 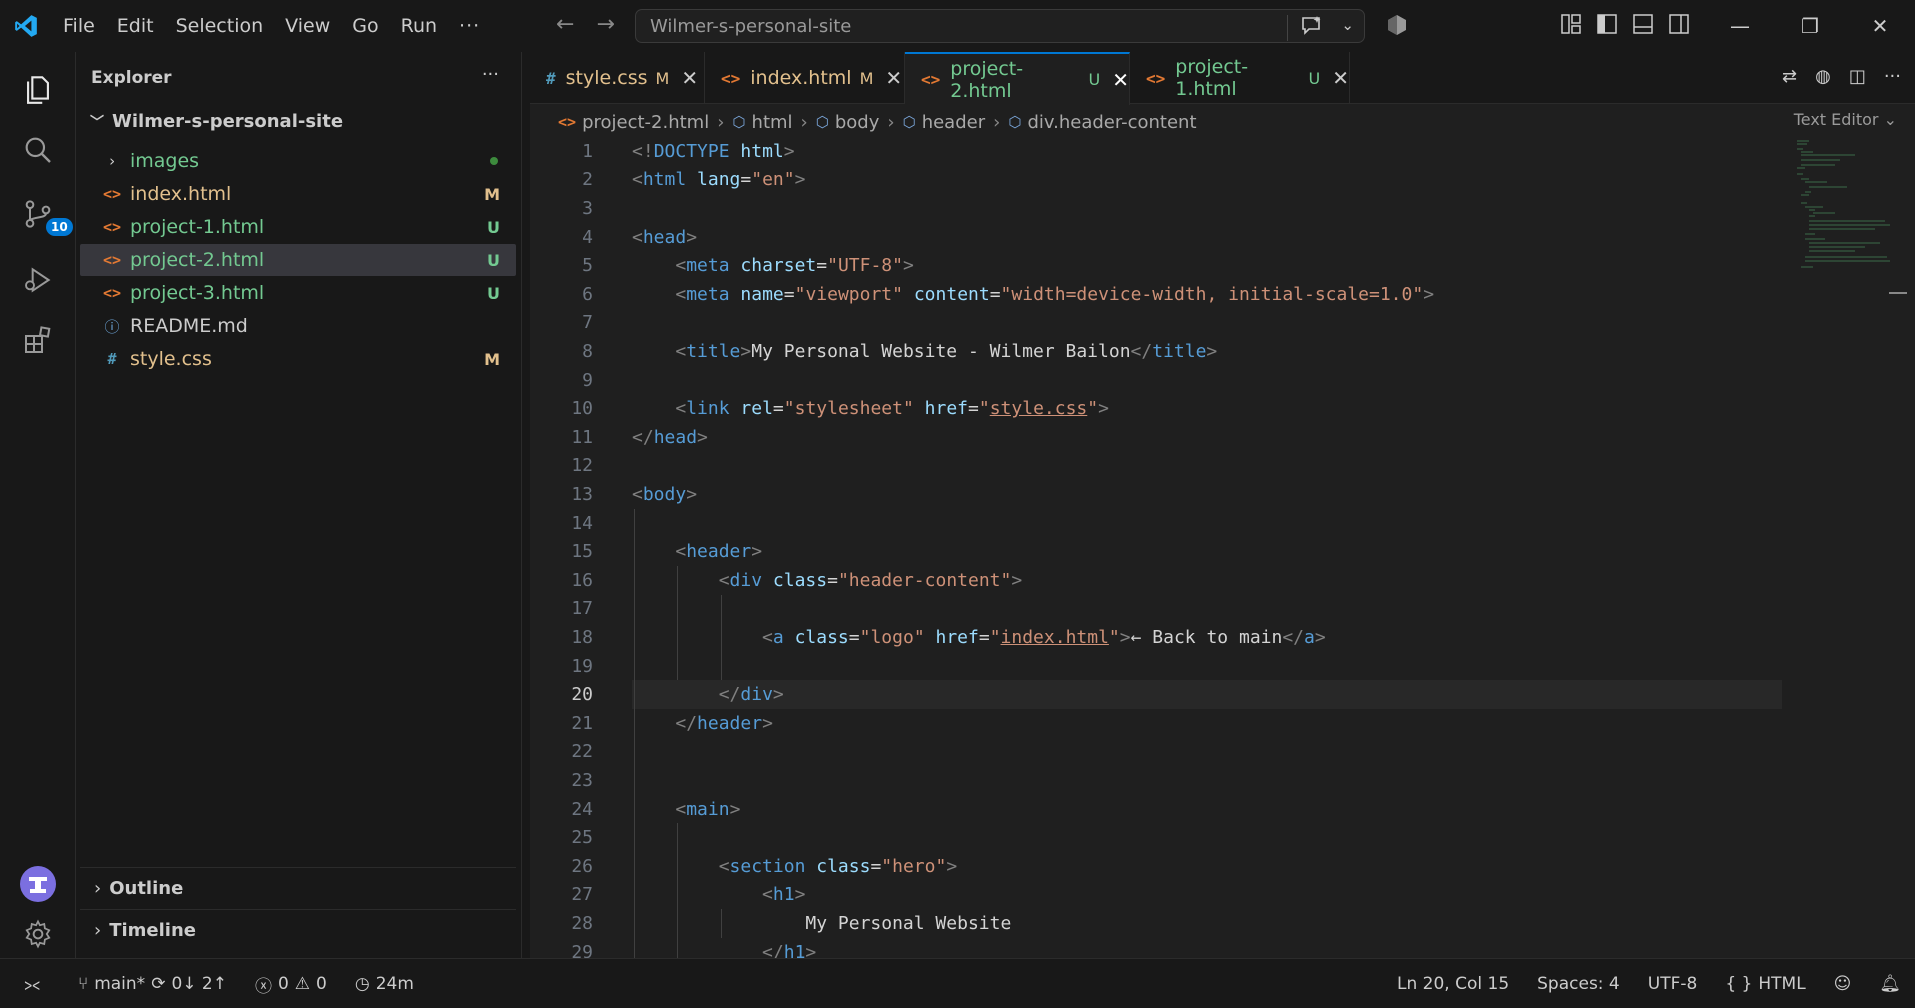 What do you see at coordinates (298, 359) in the screenshot?
I see `tree-item-style-css: # style.css M` at bounding box center [298, 359].